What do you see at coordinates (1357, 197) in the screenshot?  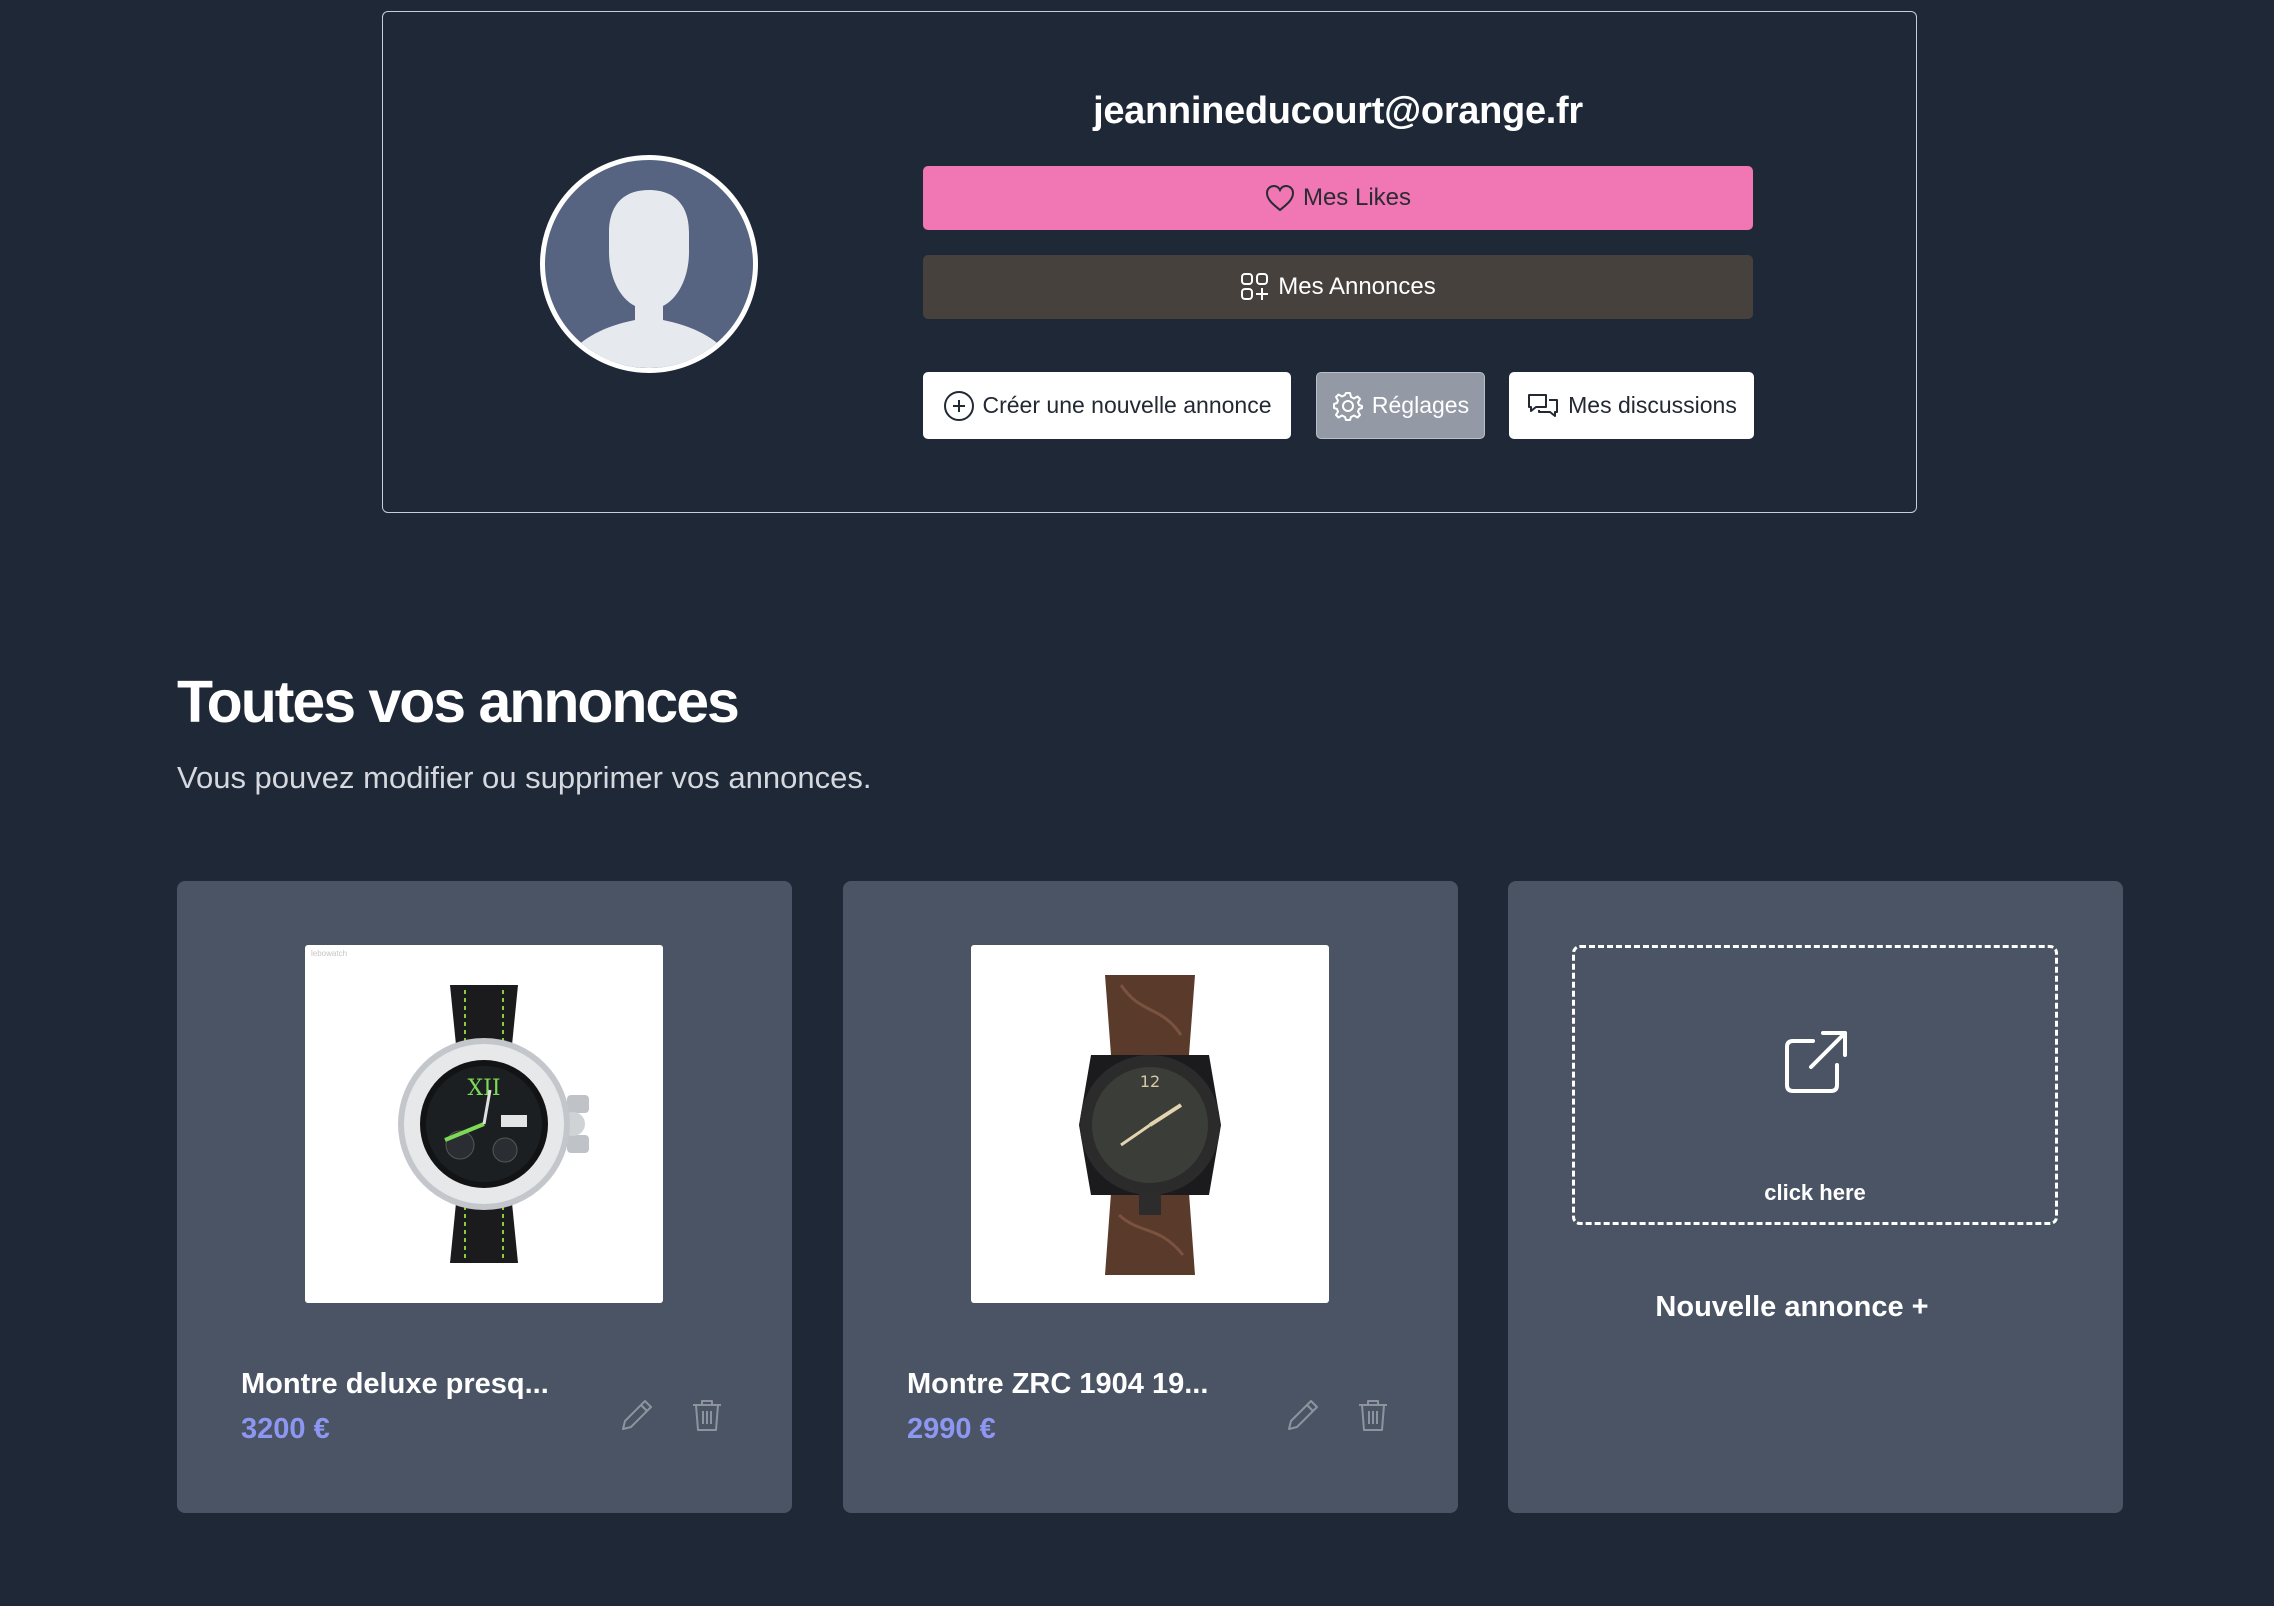 I see `my-likes-label: Mes Likes` at bounding box center [1357, 197].